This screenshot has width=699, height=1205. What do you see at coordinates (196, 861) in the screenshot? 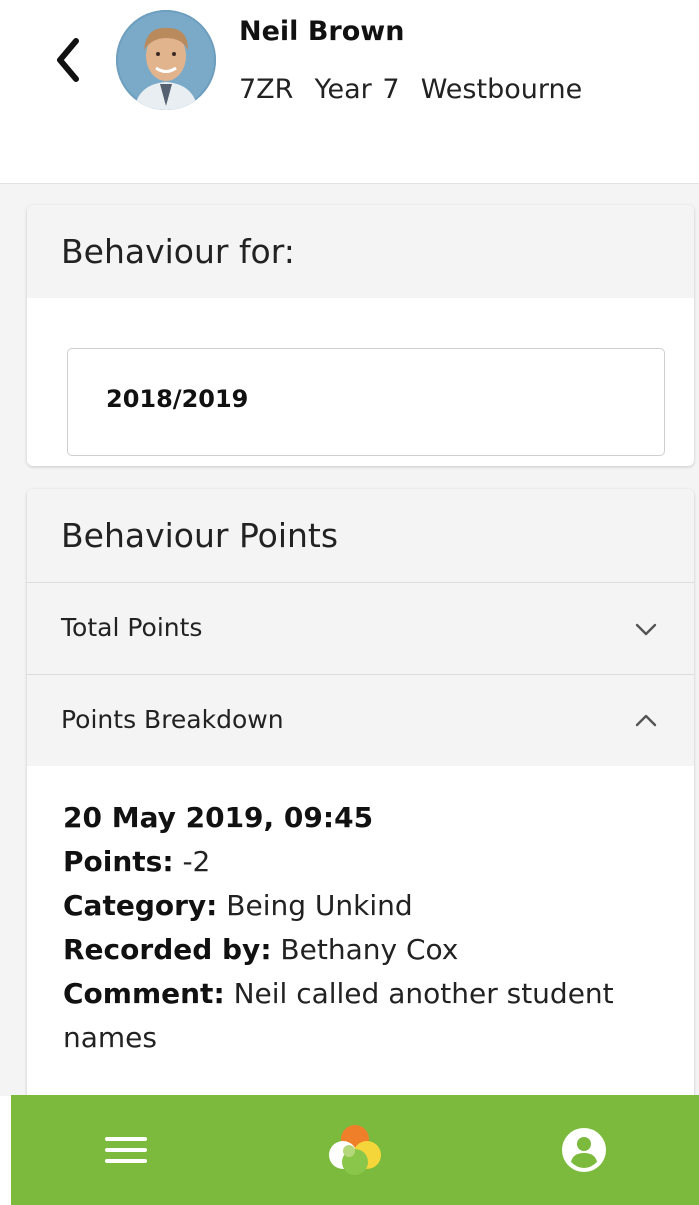
I see `points-value: -2` at bounding box center [196, 861].